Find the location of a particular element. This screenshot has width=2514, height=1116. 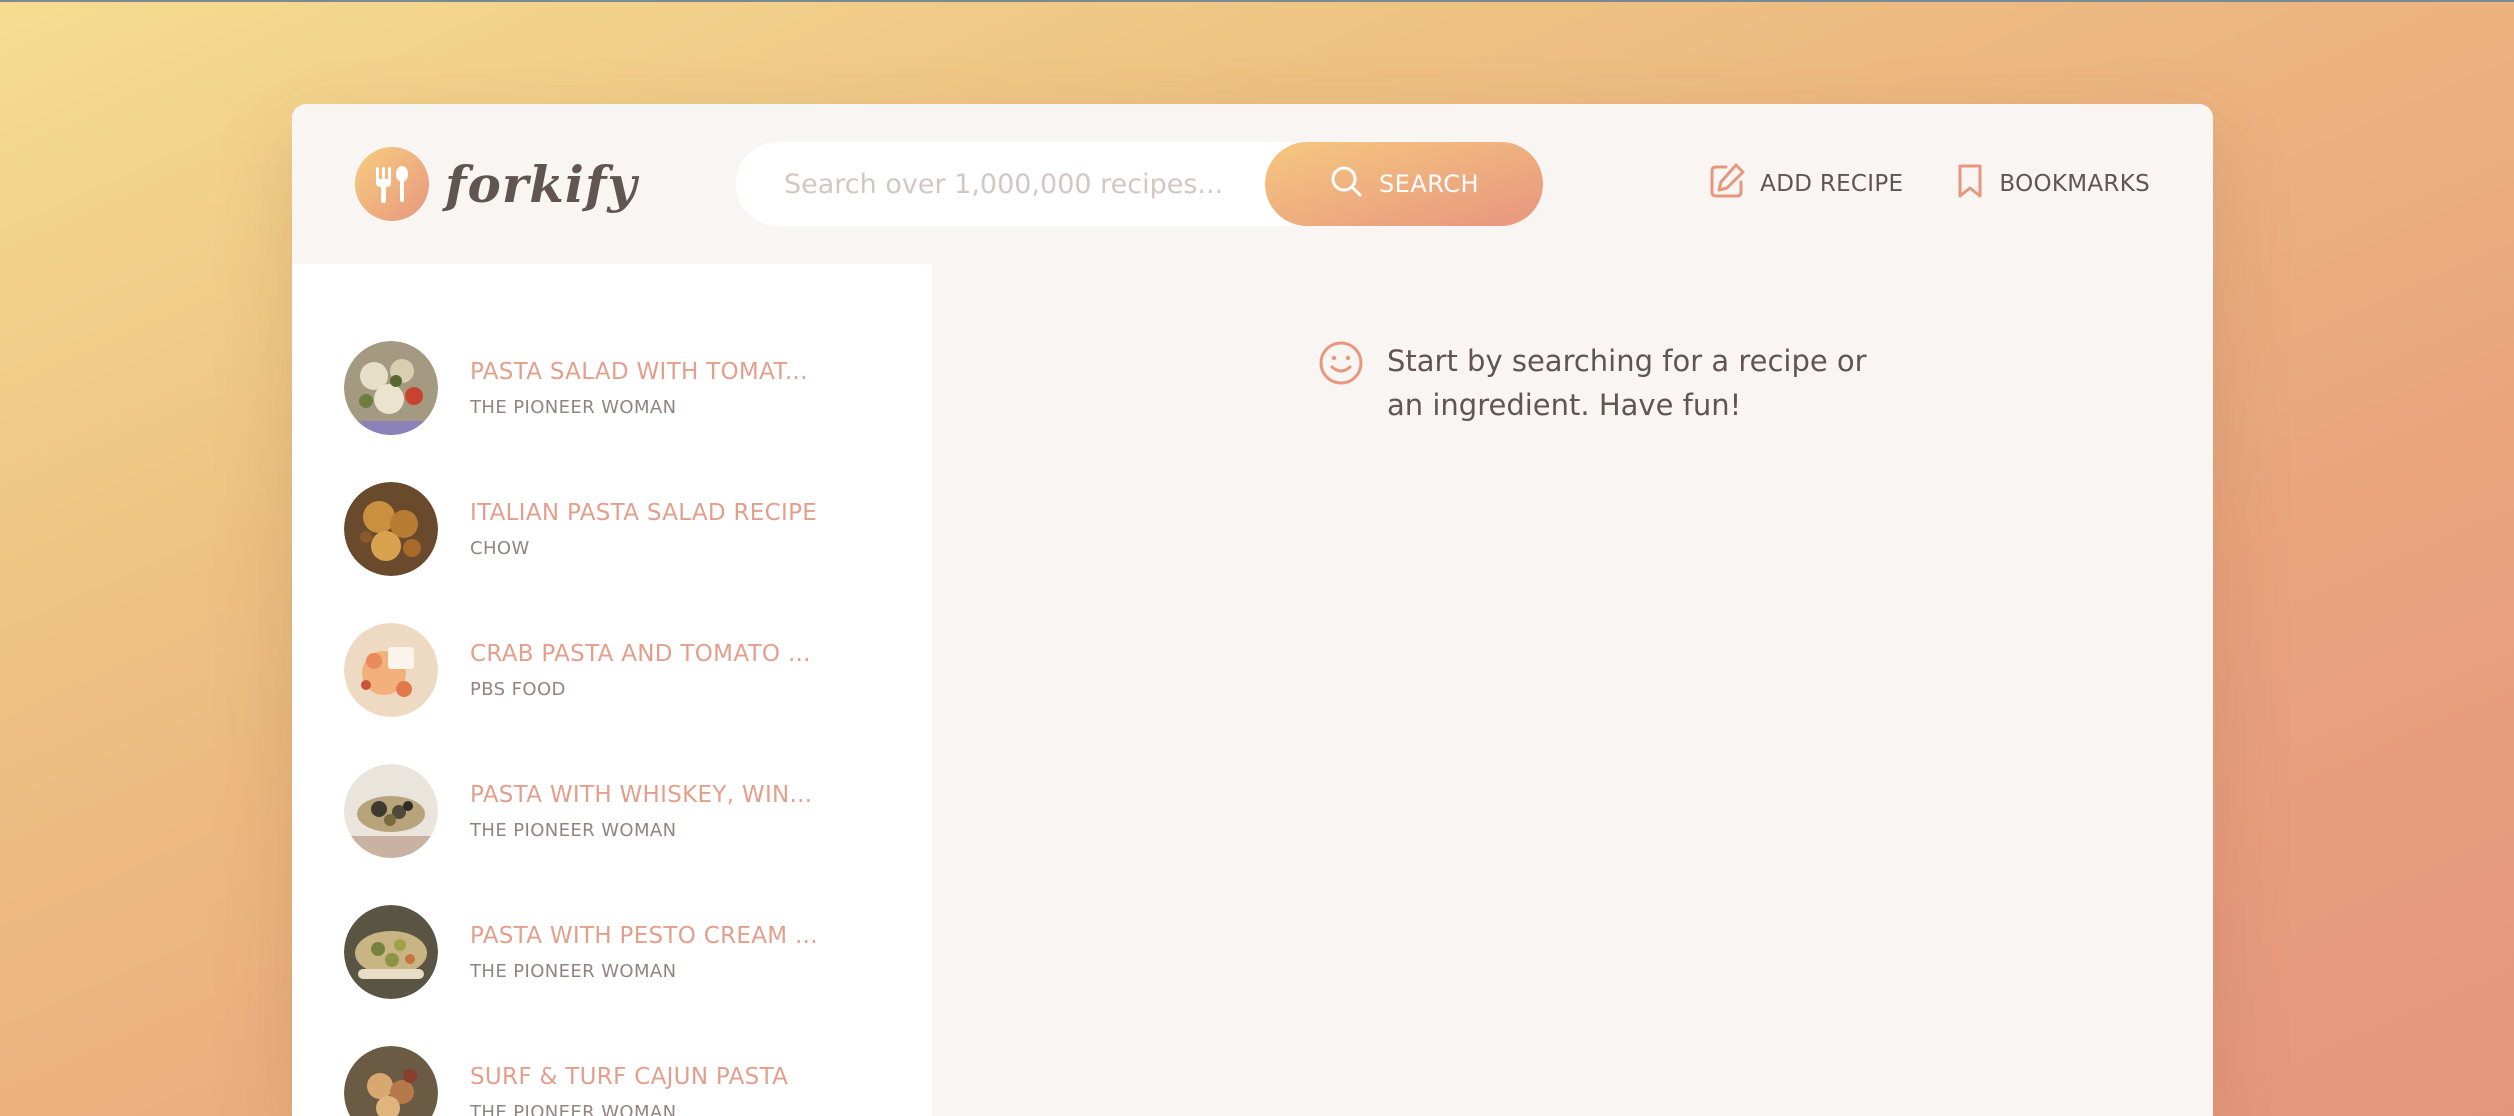

smile-icon is located at coordinates (1341, 365).